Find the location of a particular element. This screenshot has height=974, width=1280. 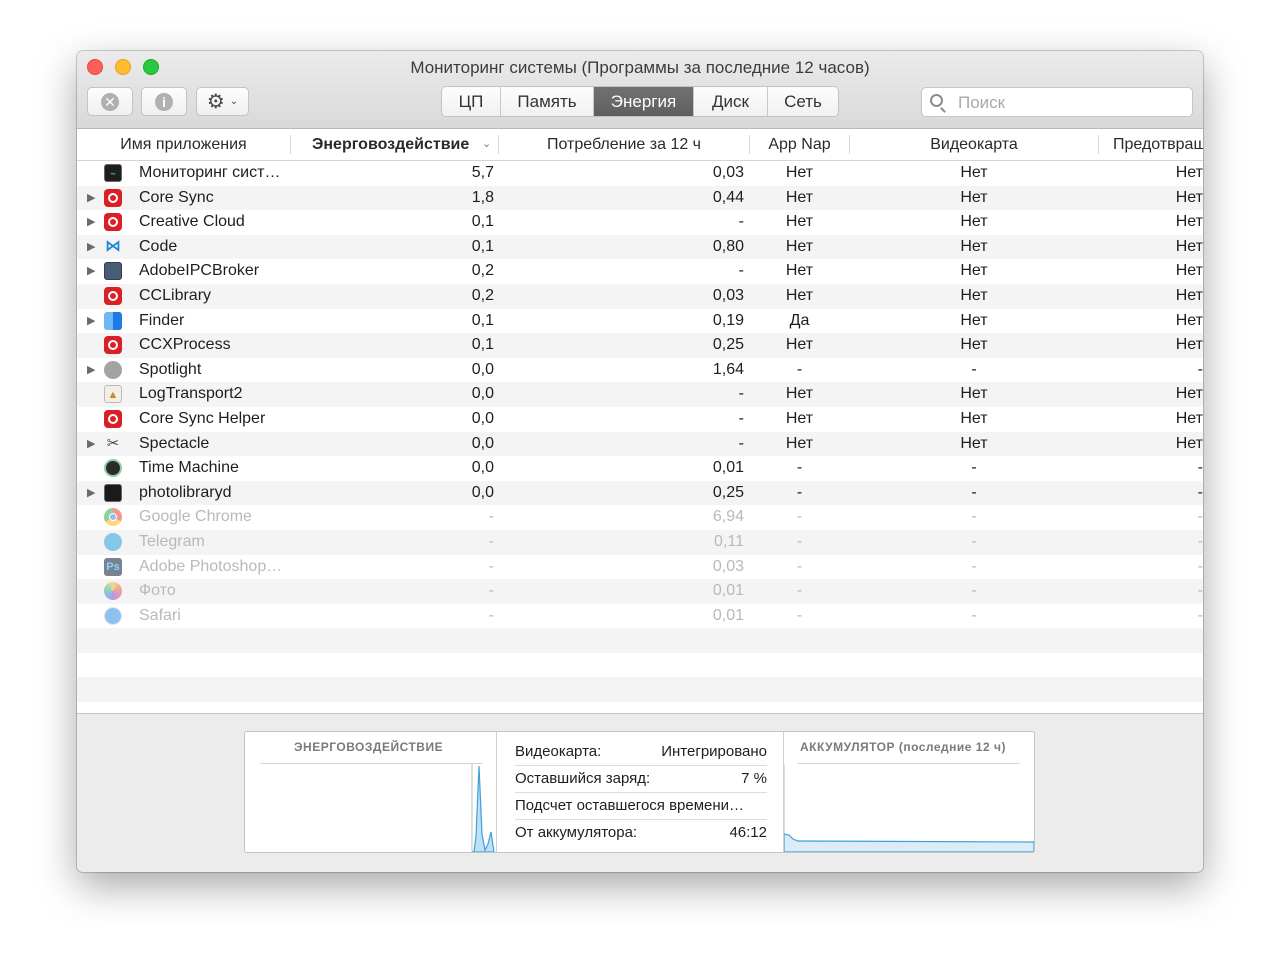

usage-12h-cell: 0,03 is located at coordinates (728, 566).